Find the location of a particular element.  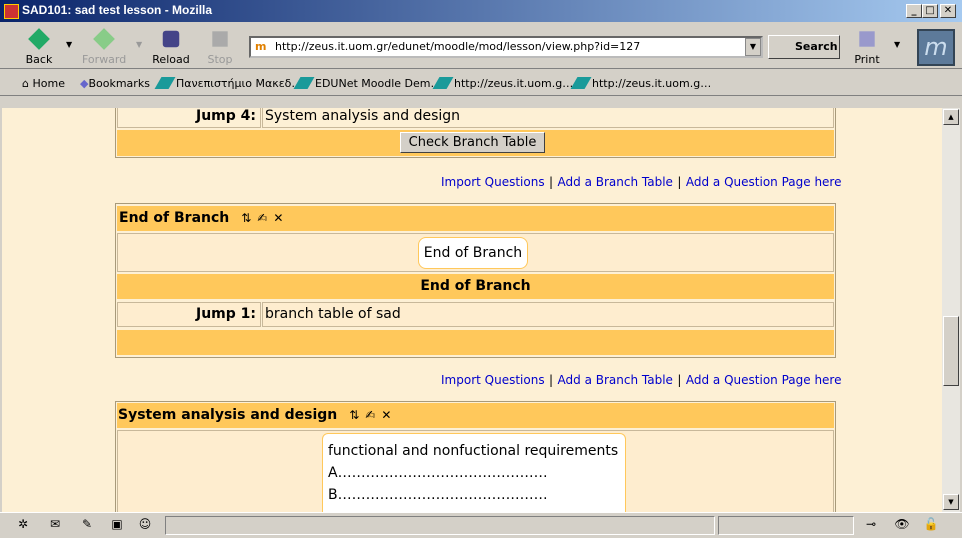

back-button: Back is located at coordinates (39, 47).